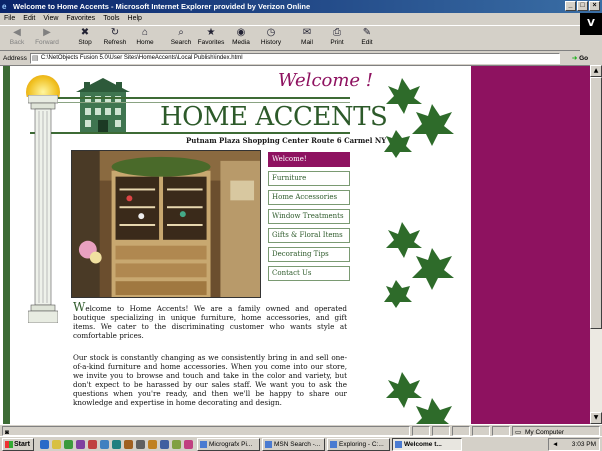  I want to click on vertical-scrollbar: ▲ ▼, so click(596, 244).